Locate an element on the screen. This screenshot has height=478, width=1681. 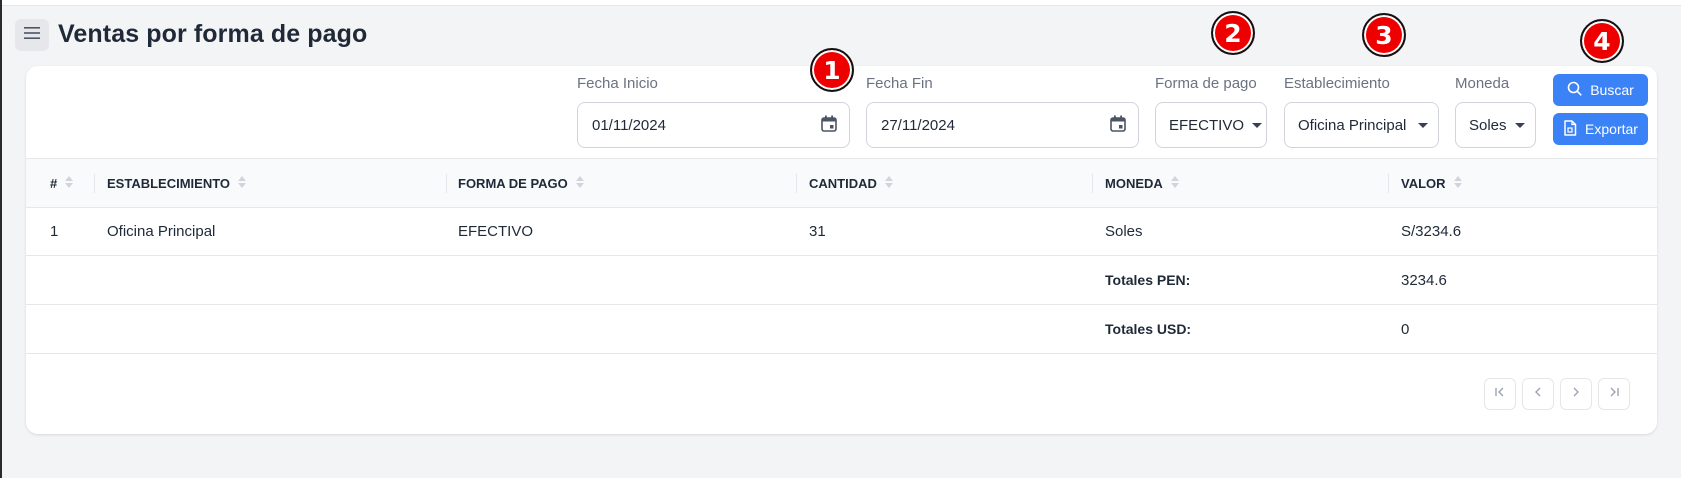
next-page-button is located at coordinates (1576, 394).